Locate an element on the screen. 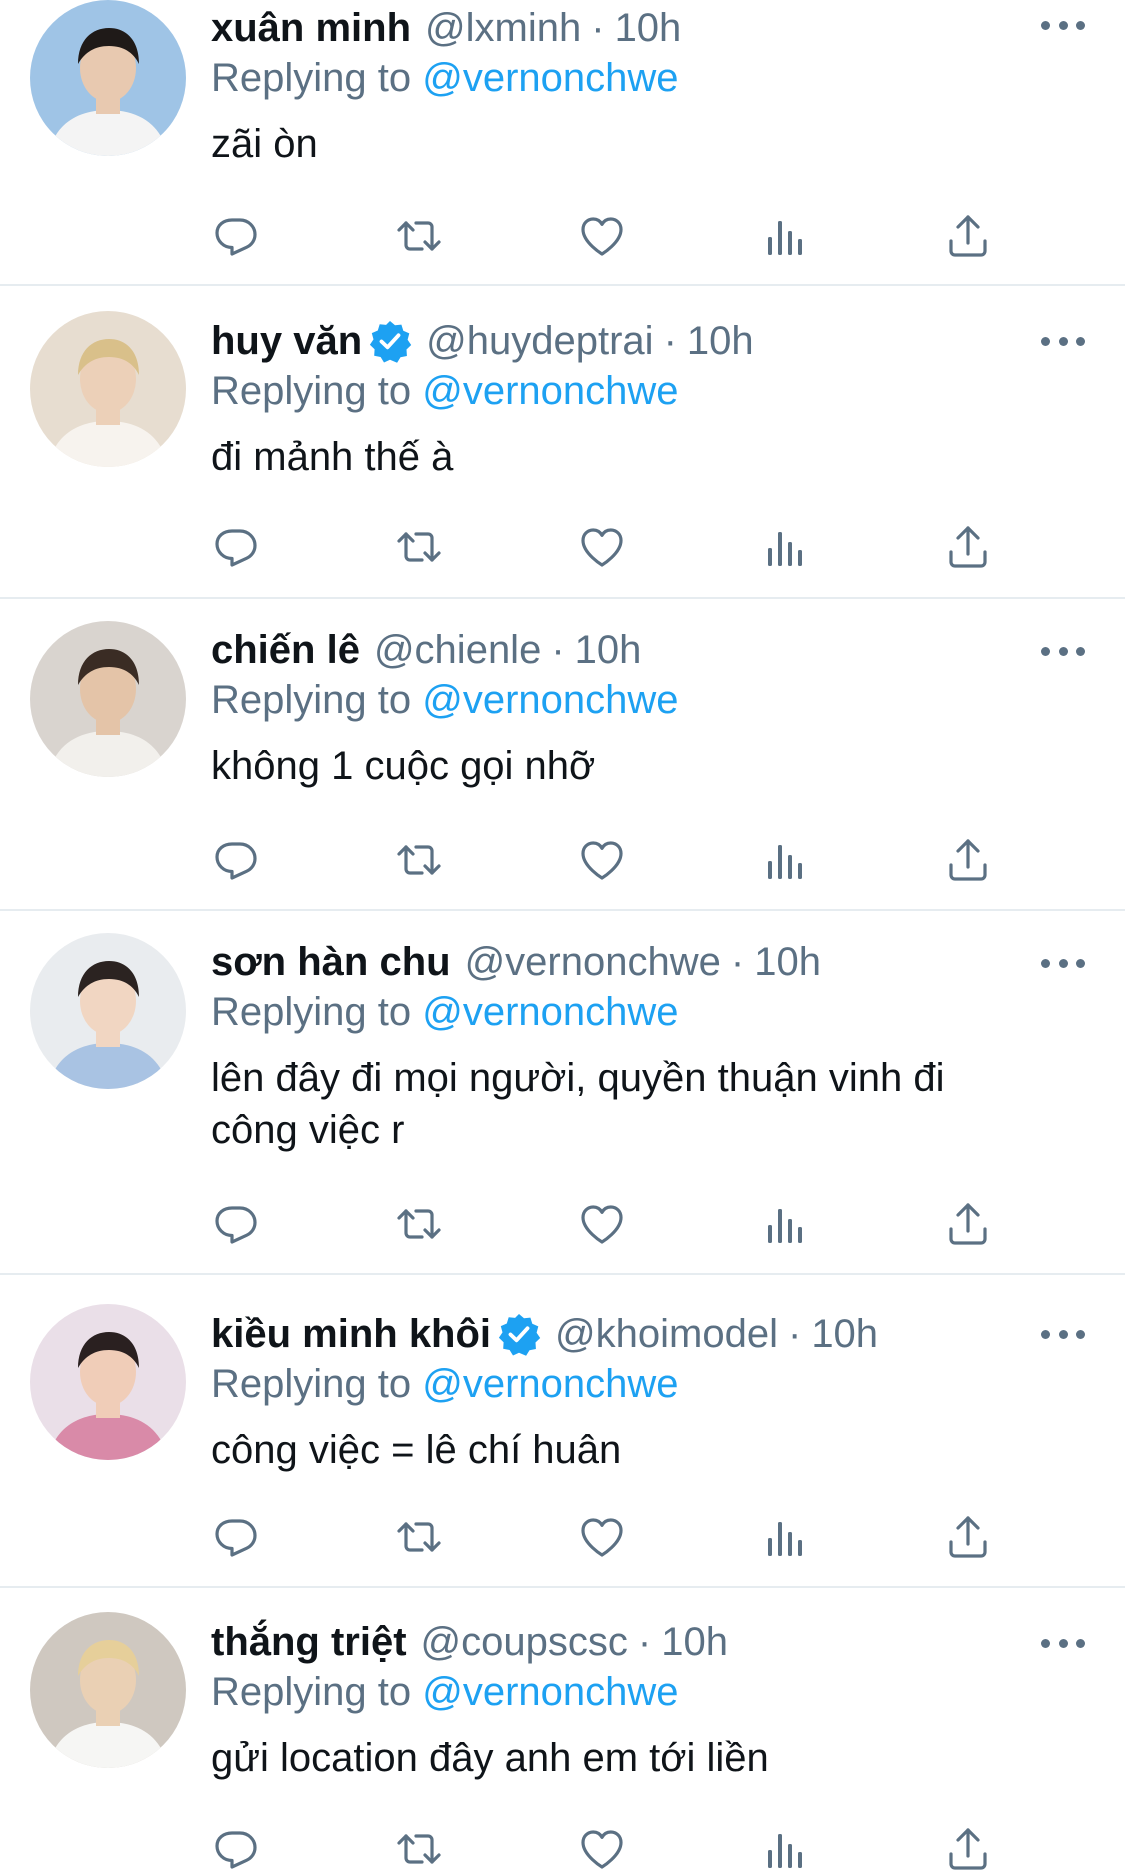  tweet-header: xuân minh @lxminh · 10h is located at coordinates (648, 28).